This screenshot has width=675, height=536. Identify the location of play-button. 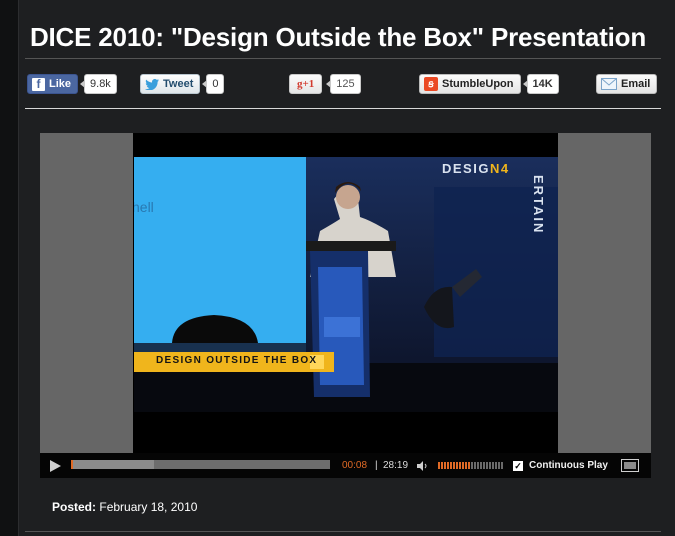
(55, 465).